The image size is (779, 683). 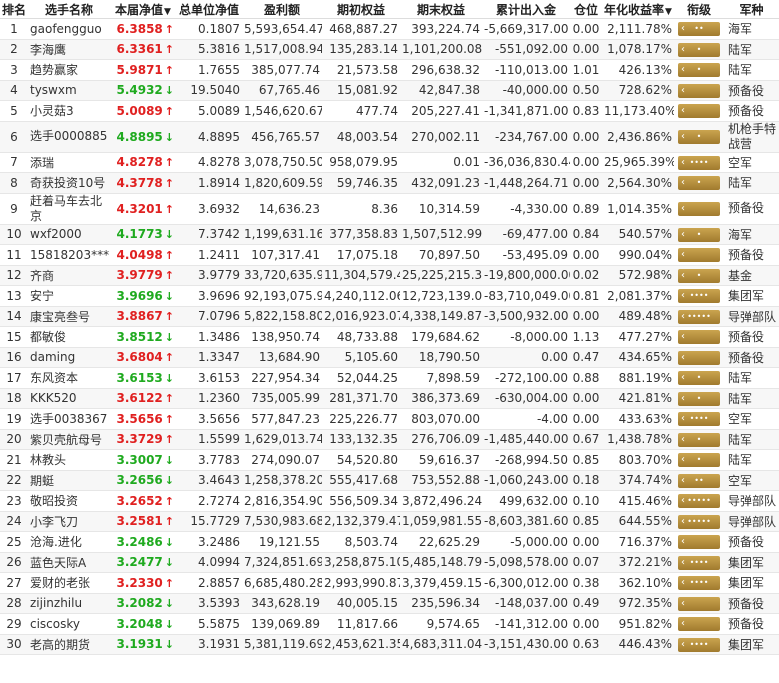 I want to click on start-equity-cell: 48,003.54, so click(x=361, y=137).